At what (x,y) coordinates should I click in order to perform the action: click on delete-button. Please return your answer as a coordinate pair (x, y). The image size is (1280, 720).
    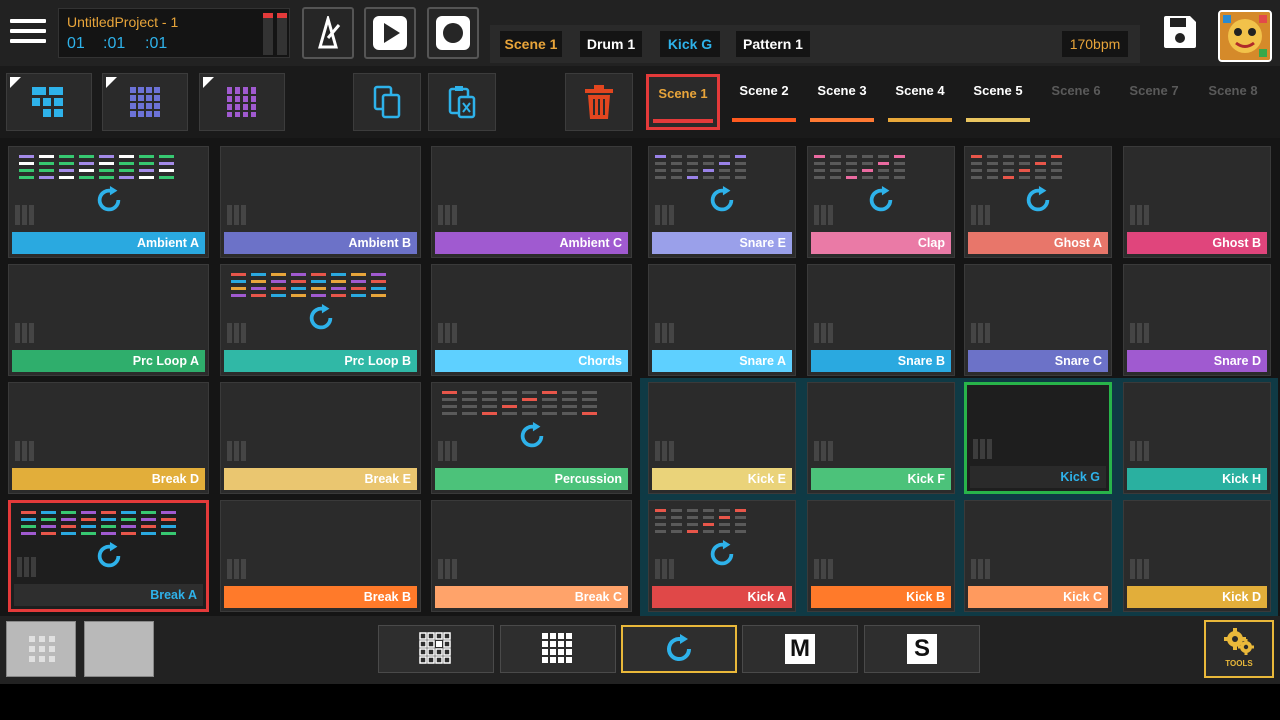
    Looking at the image, I should click on (599, 102).